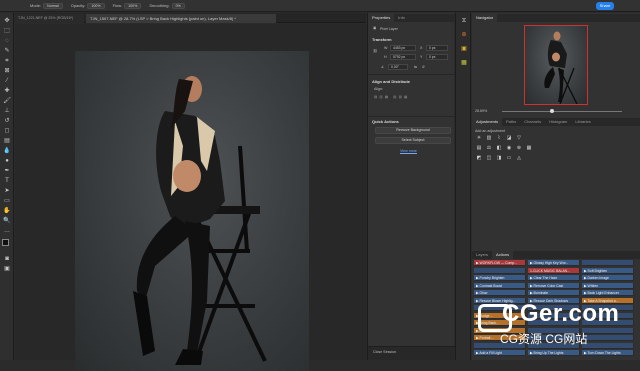 This screenshot has width=640, height=371. Describe the element at coordinates (7, 121) in the screenshot. I see `history-brush-tool-icon: ↺` at that location.